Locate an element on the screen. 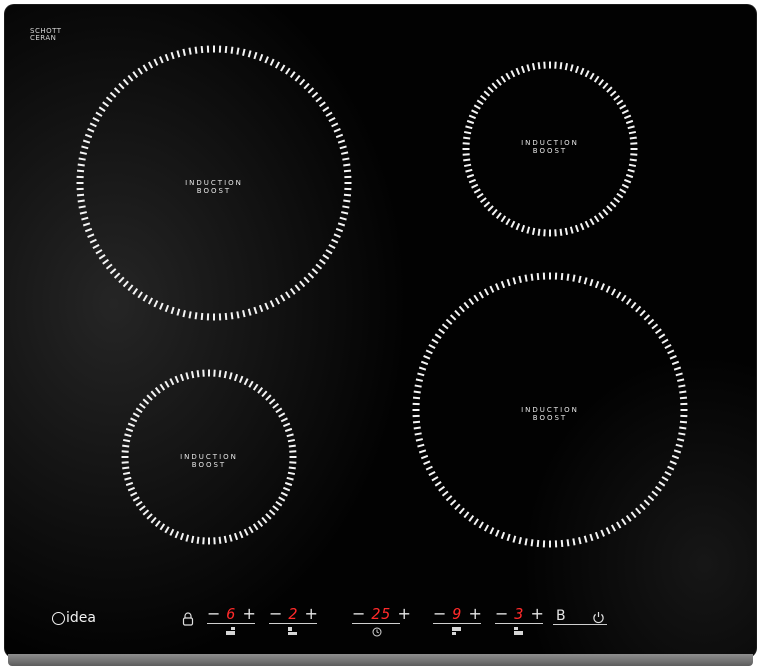 This screenshot has width=761, height=672. power-button is located at coordinates (598, 618).